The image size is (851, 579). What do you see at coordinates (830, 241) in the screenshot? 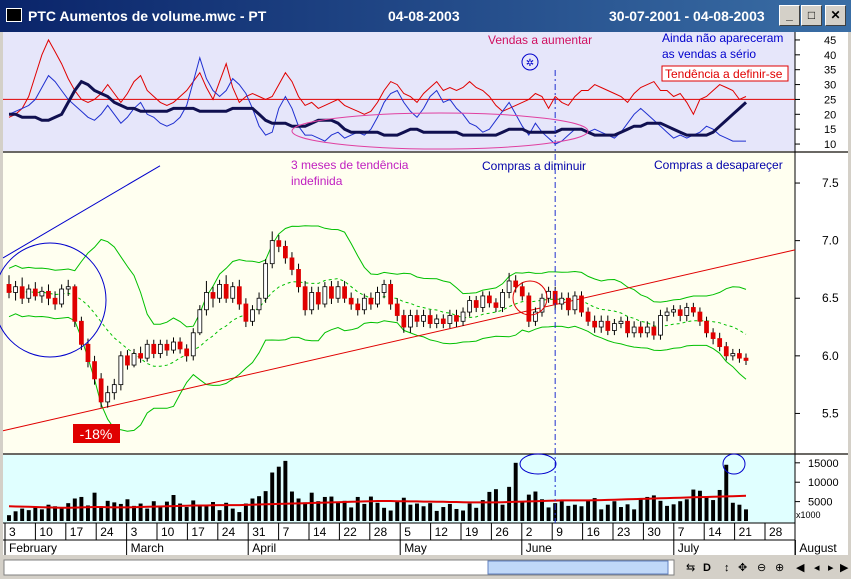
I see `price-y-label: 7.0` at bounding box center [830, 241].